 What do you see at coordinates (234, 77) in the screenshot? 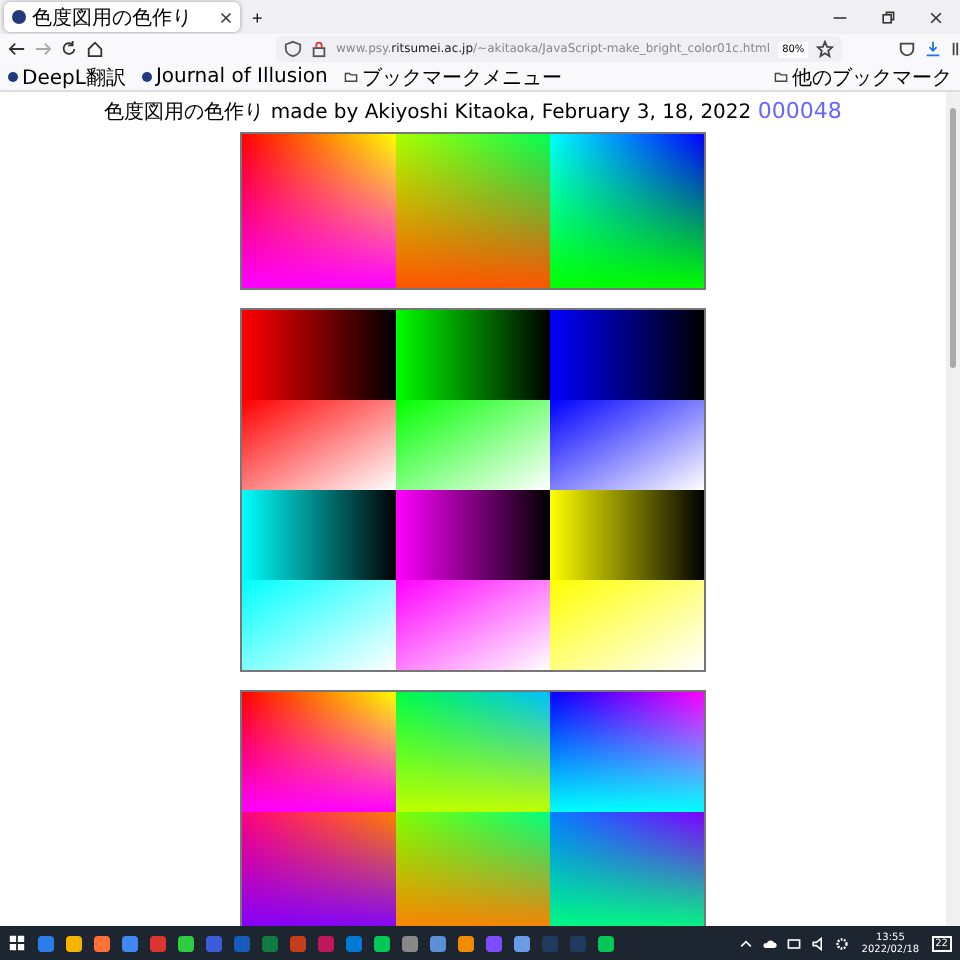
I see `bookmark-item: Journal of Illusion` at bounding box center [234, 77].